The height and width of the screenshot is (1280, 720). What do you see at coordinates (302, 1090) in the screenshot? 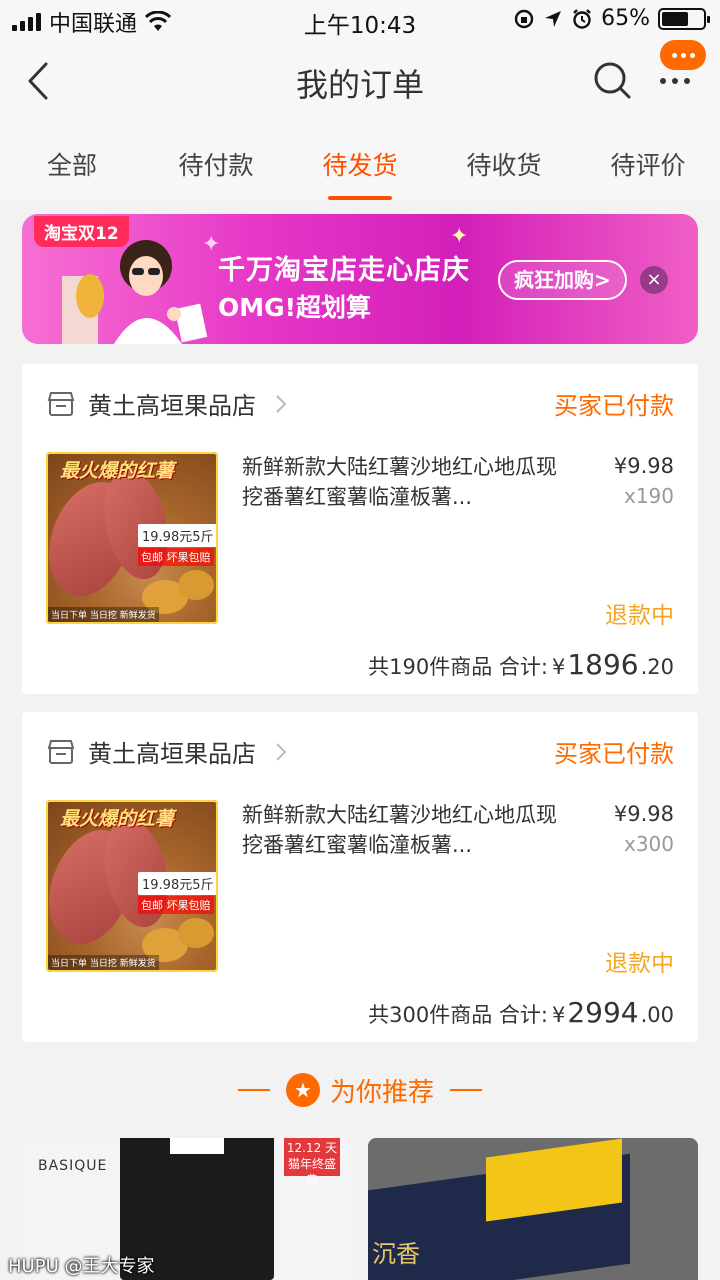
I see `star-icon: ★` at bounding box center [302, 1090].